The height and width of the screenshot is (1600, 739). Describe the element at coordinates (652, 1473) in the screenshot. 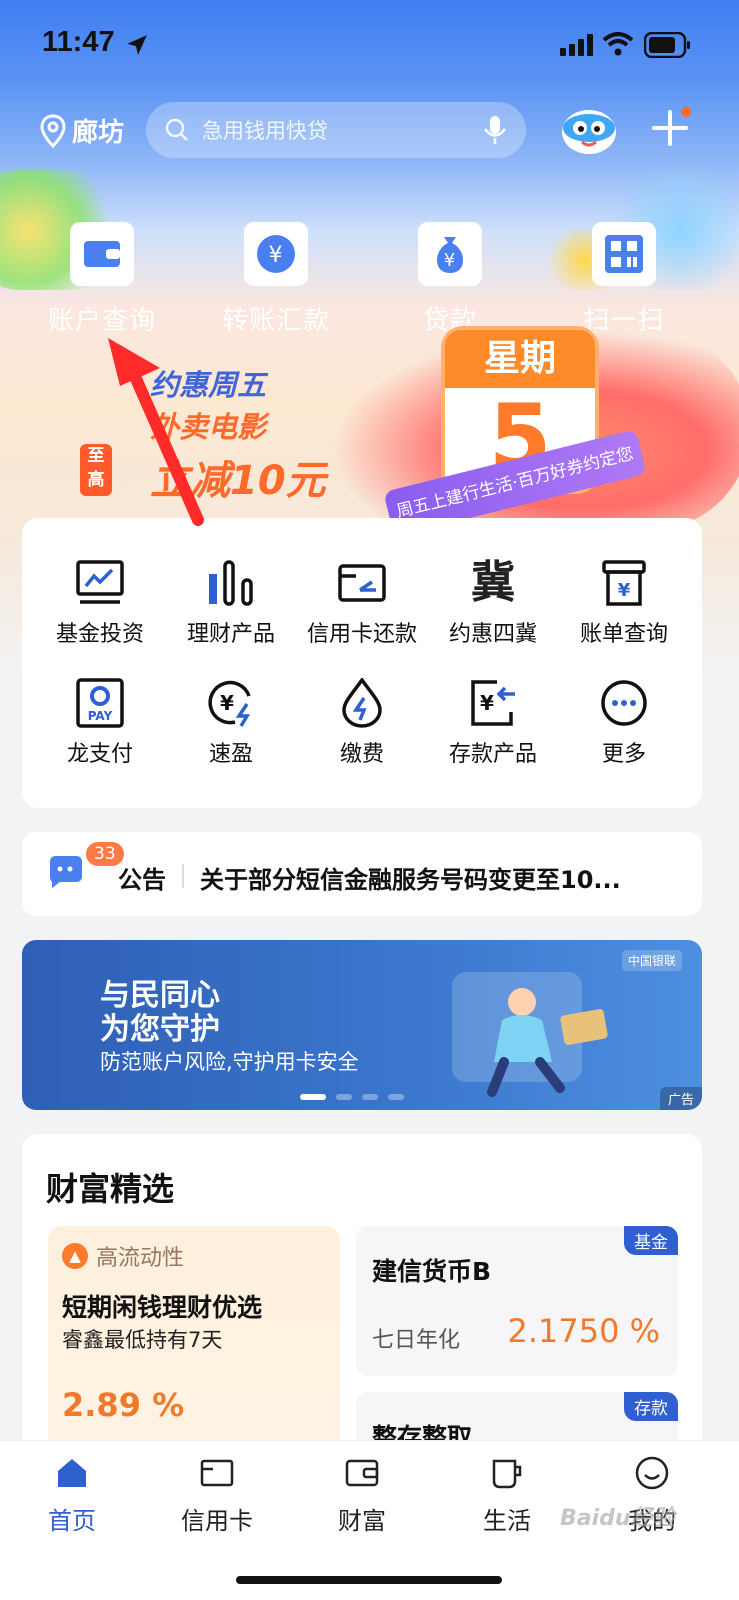

I see `smile-icon` at that location.